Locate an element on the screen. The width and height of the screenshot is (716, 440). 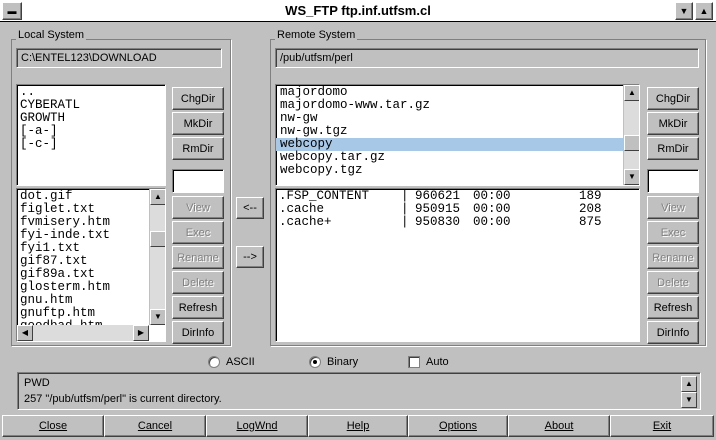
file-date: 950830 is located at coordinates (438, 222).